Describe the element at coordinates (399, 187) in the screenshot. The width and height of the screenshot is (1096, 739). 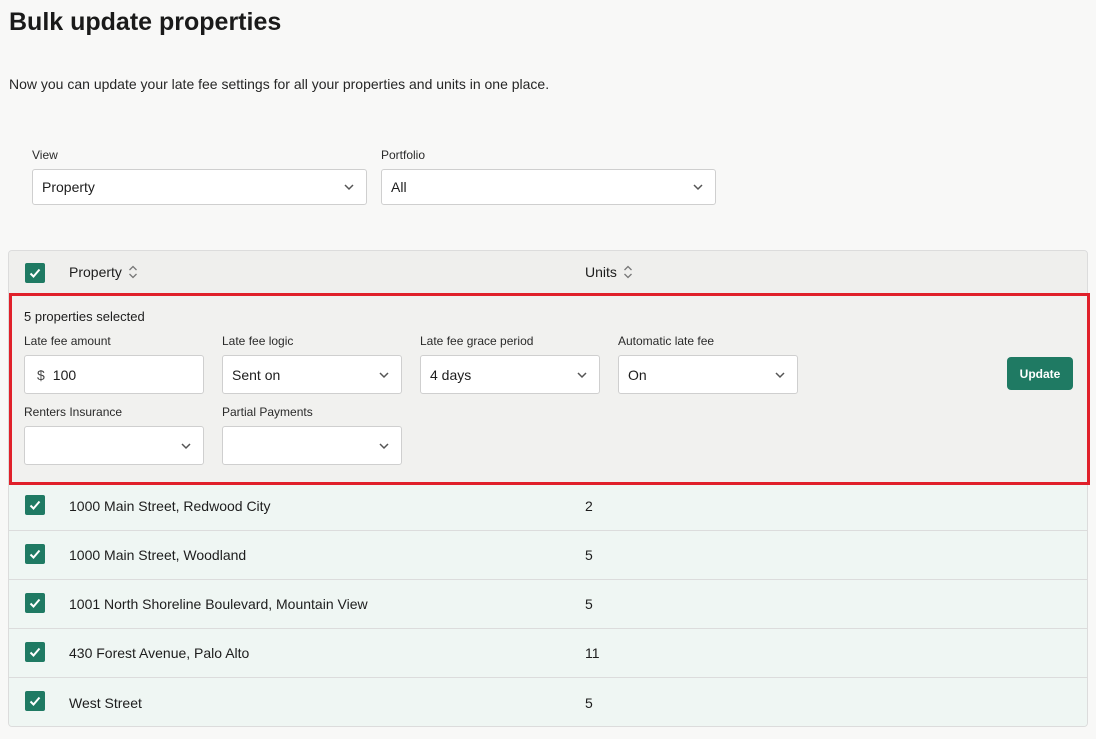
I see `portfolio-select-value: All` at that location.